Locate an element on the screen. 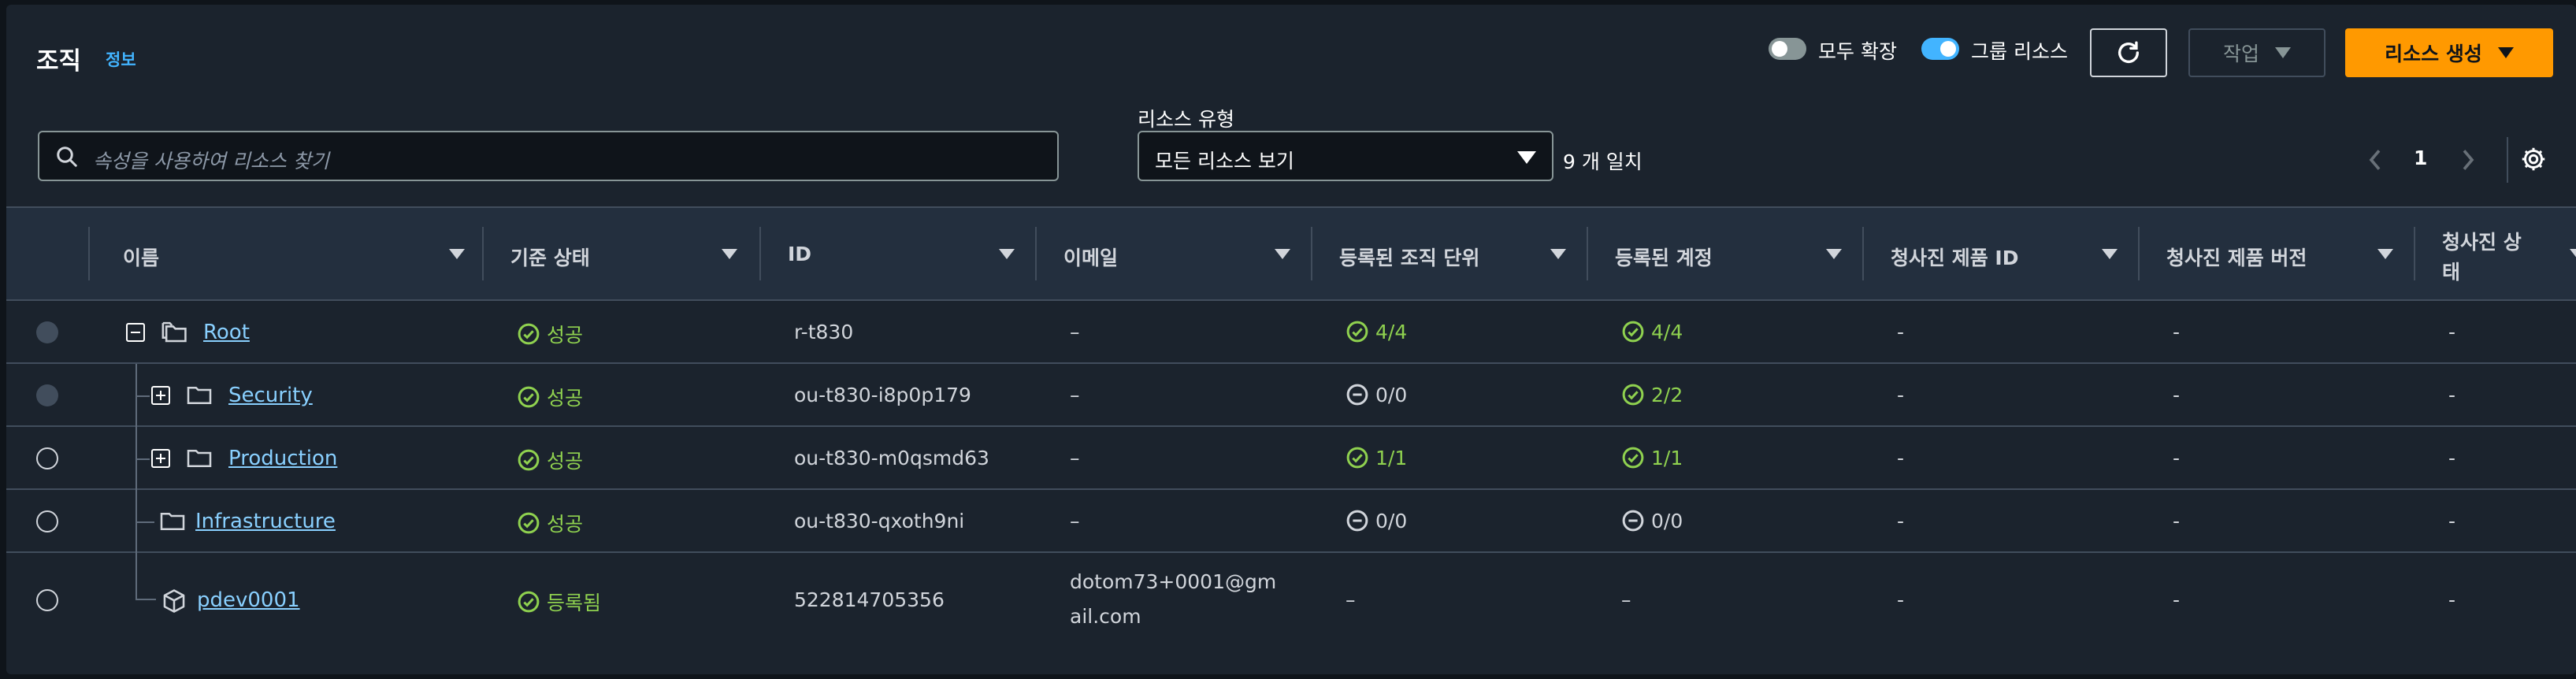 Image resolution: width=2576 pixels, height=679 pixels. actions-button: 작업 is located at coordinates (2256, 52).